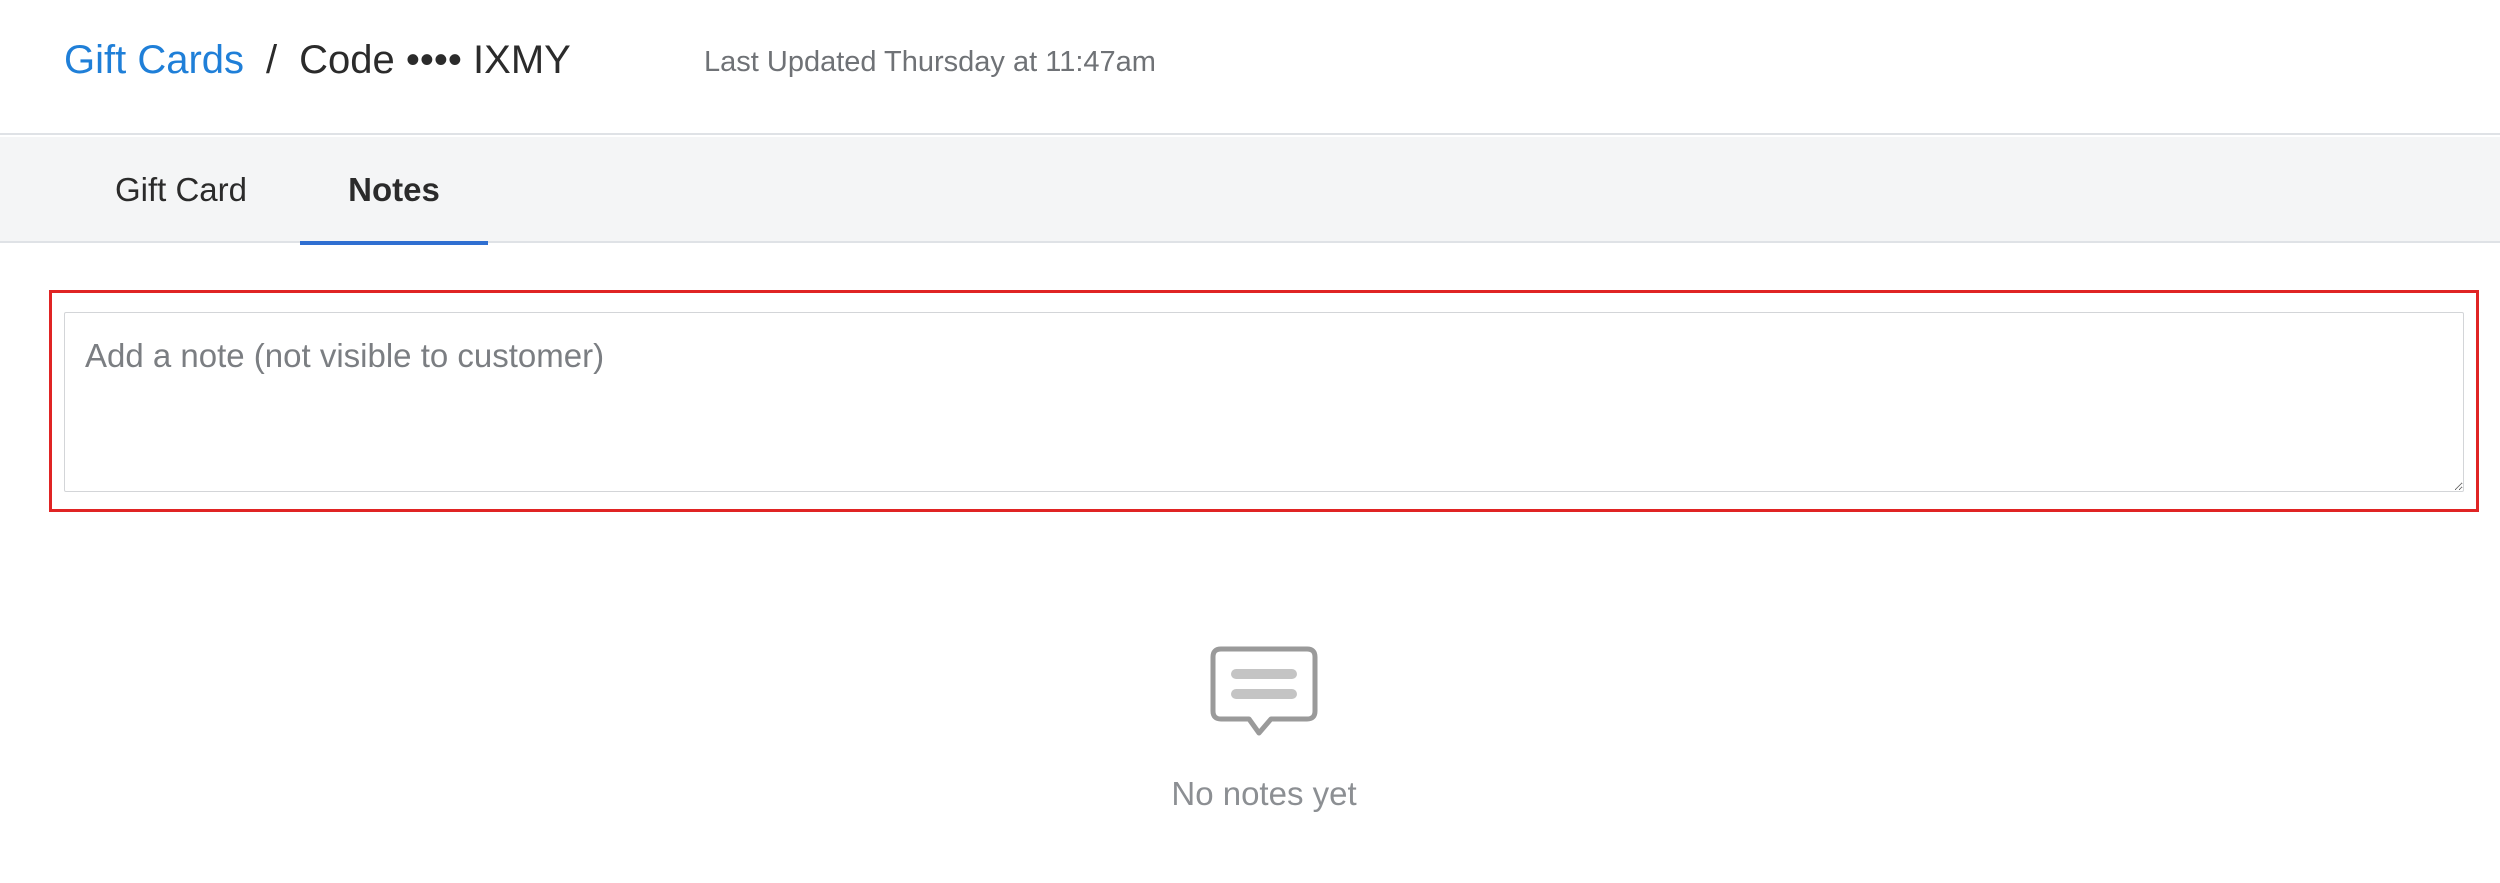 The image size is (2500, 883). What do you see at coordinates (930, 62) in the screenshot?
I see `last-updated-timestamp: Last Updated Thursday at 11:47am` at bounding box center [930, 62].